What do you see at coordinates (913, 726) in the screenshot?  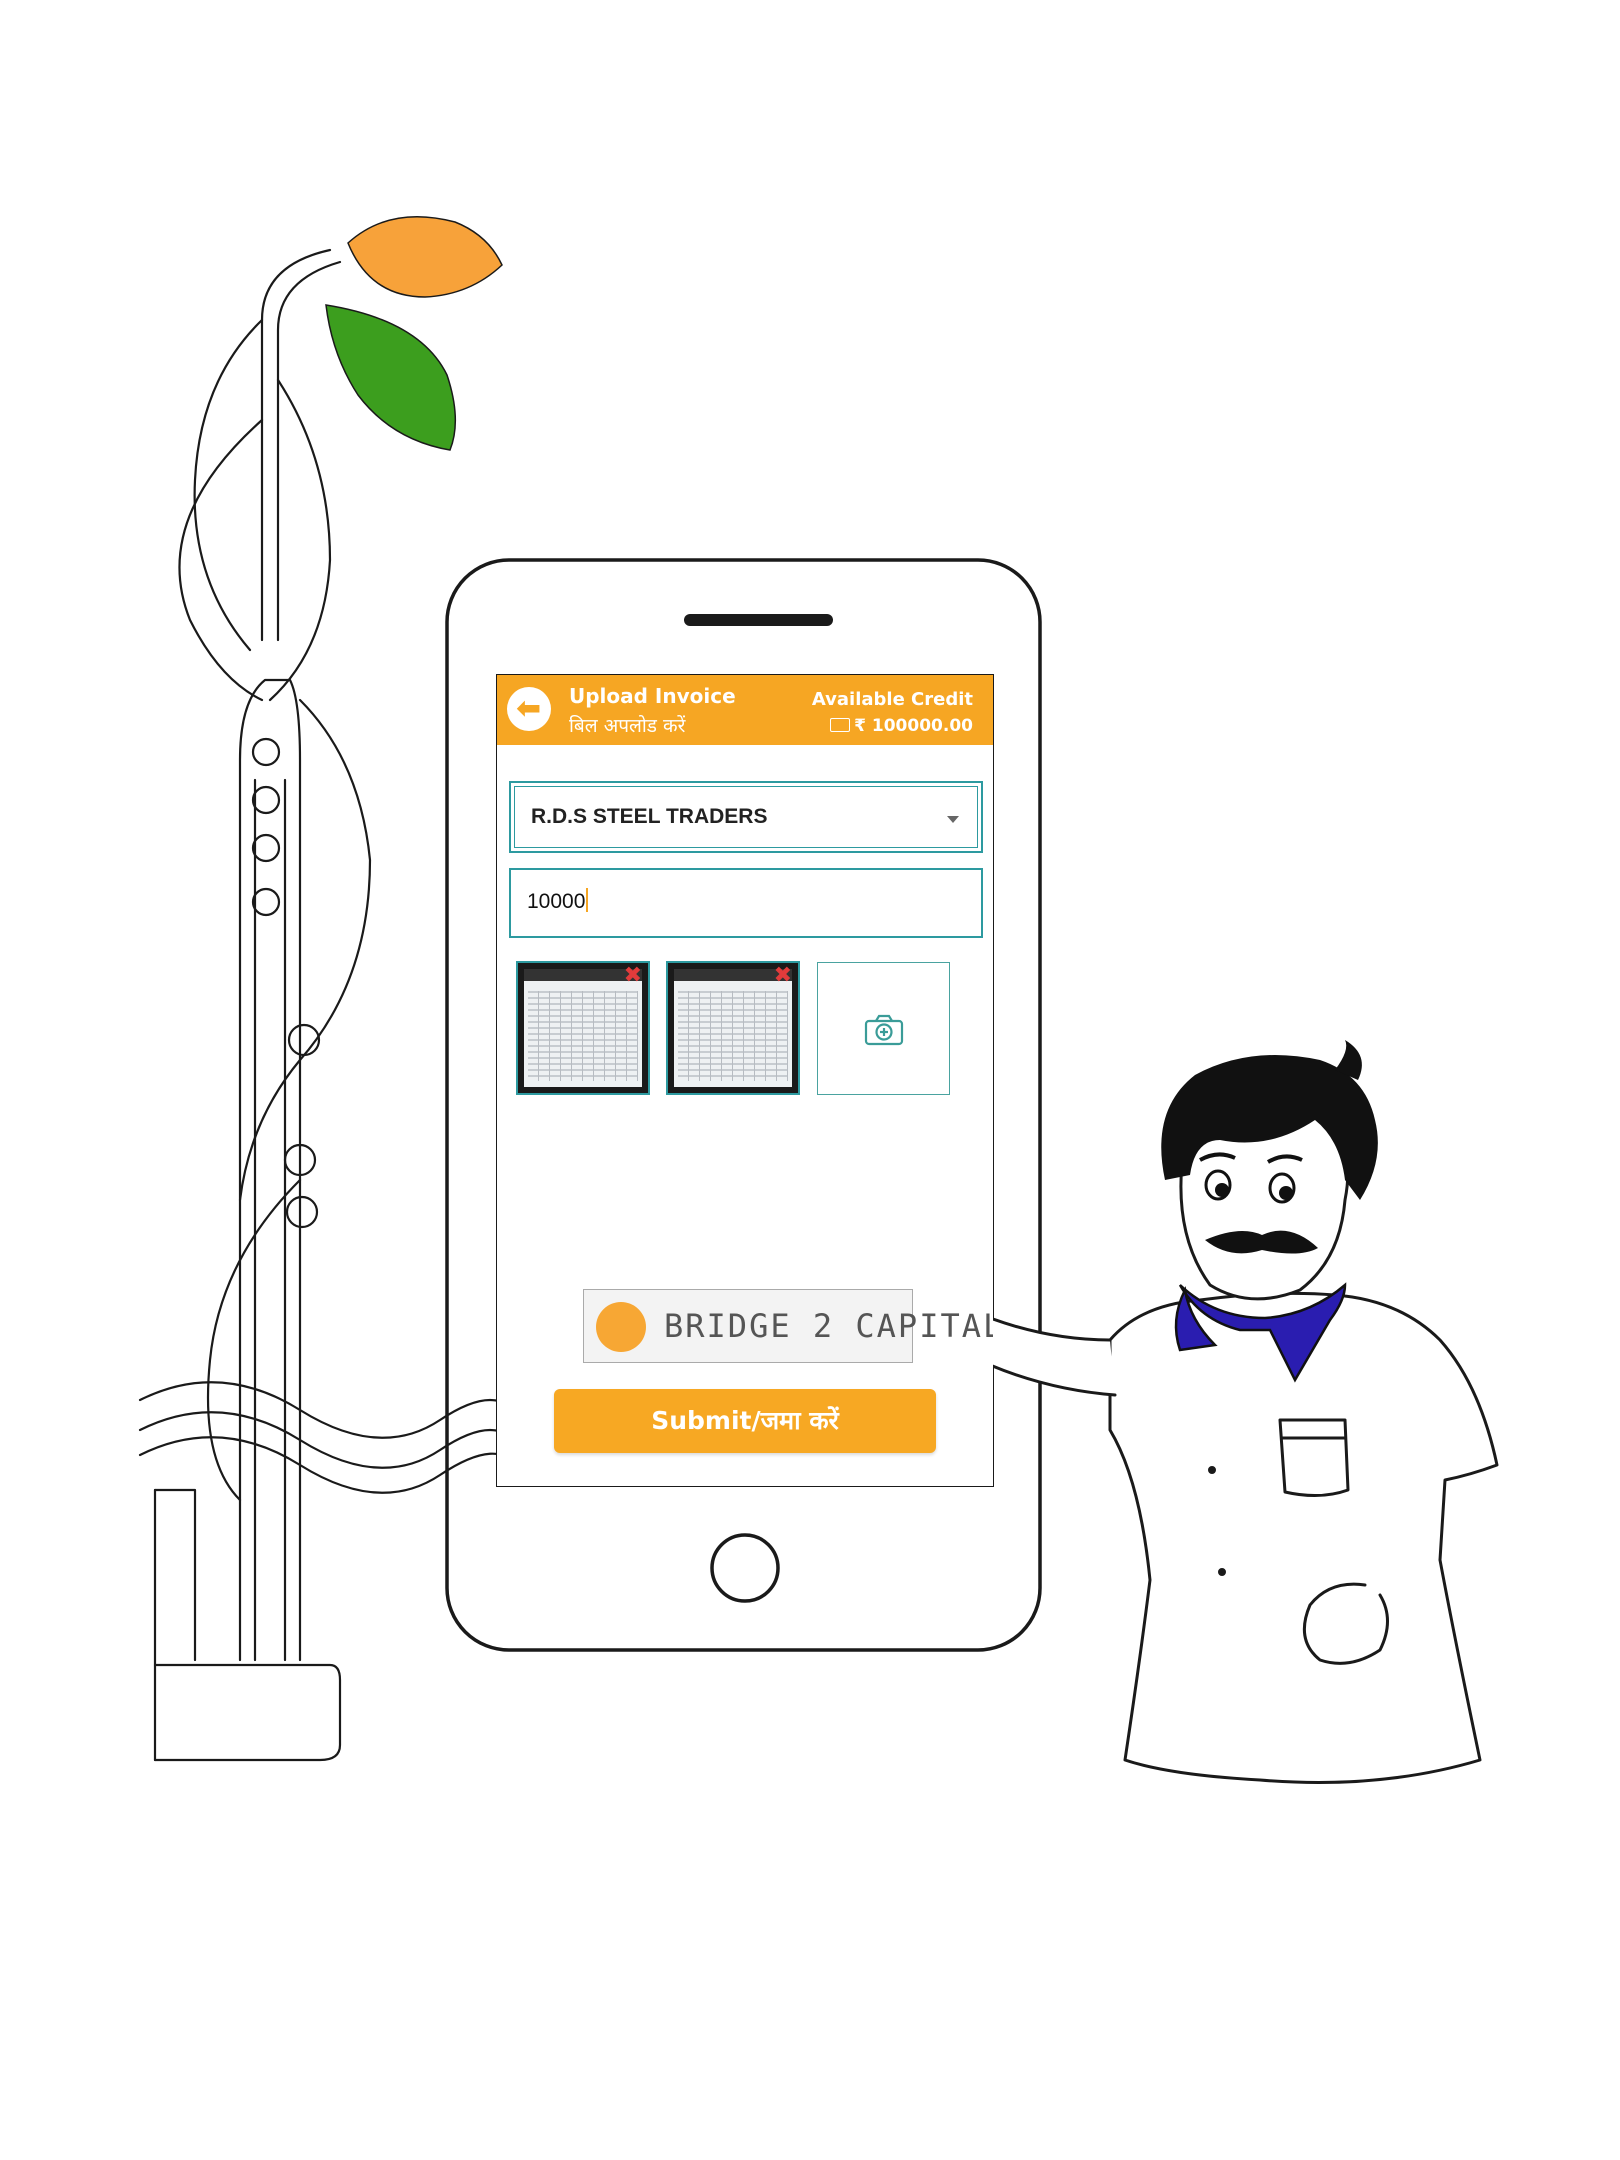 I see `available-credit-amount: ₹ 100000.00` at bounding box center [913, 726].